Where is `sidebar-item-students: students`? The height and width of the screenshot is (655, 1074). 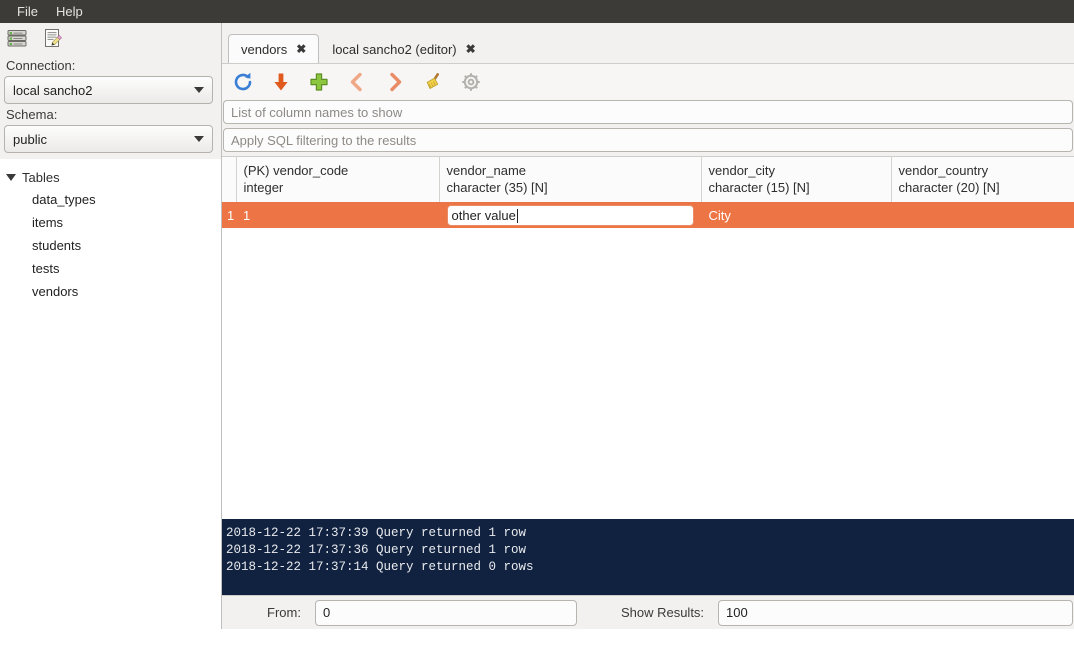
sidebar-item-students: students is located at coordinates (110, 245).